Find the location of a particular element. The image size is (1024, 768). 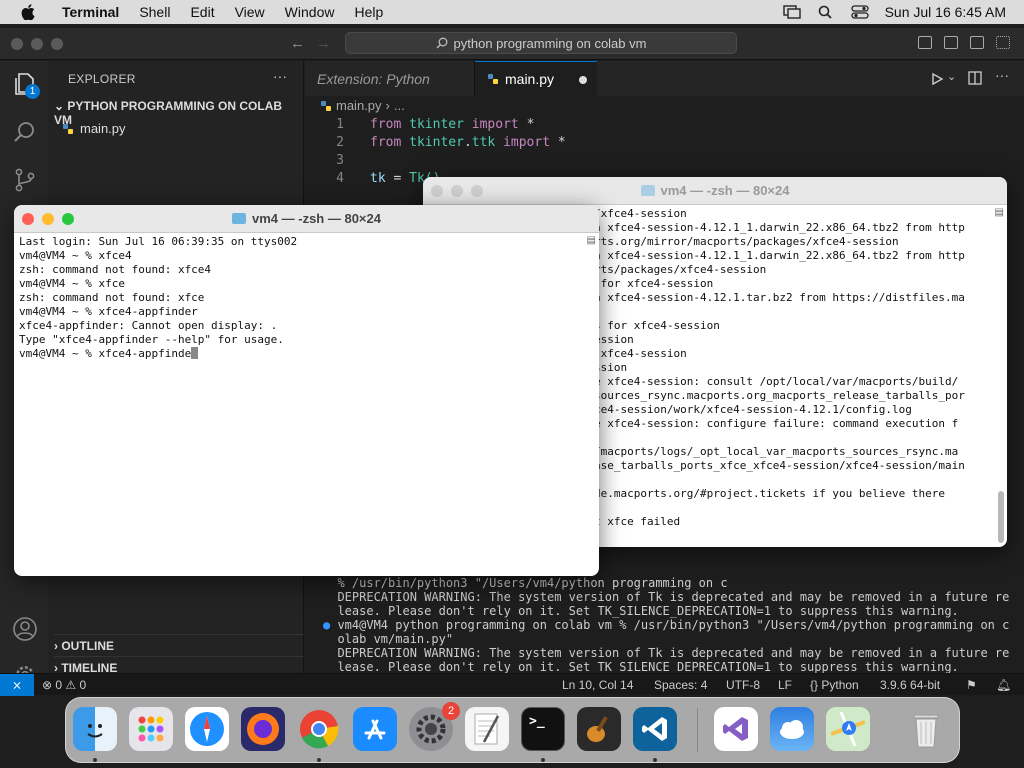

terminal-line-text: vm4@VM4 ~ % xfce4-appfinder is located at coordinates (108, 311).